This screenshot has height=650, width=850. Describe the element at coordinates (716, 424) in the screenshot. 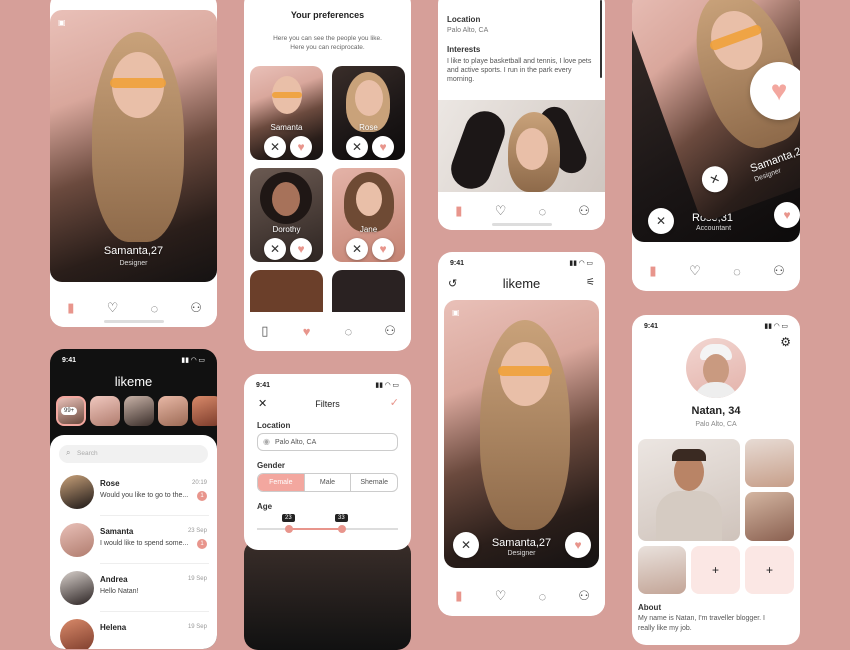

I see `profile-location: Palo Alto, CA` at that location.